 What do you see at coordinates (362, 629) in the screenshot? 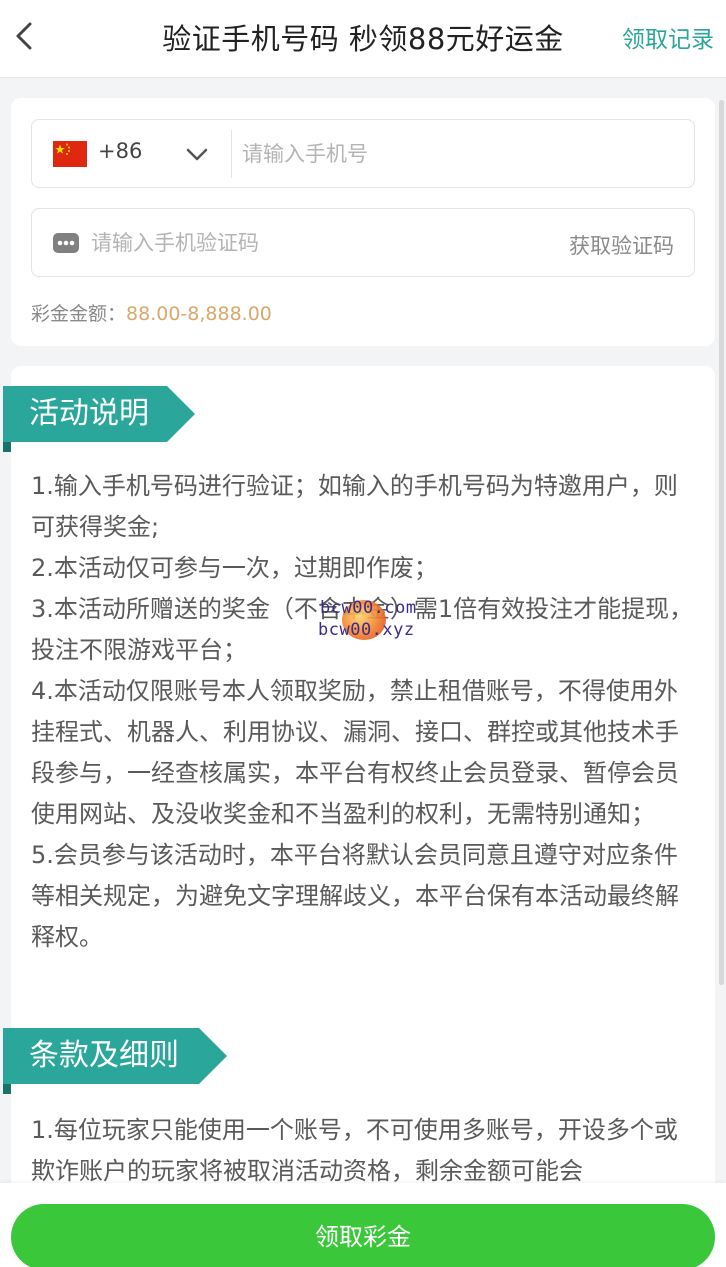
I see `rule-item: 3.本活动所赠送的奖金（不含本金）需1倍有效投注才能提现，投注不限游戏平台；` at bounding box center [362, 629].